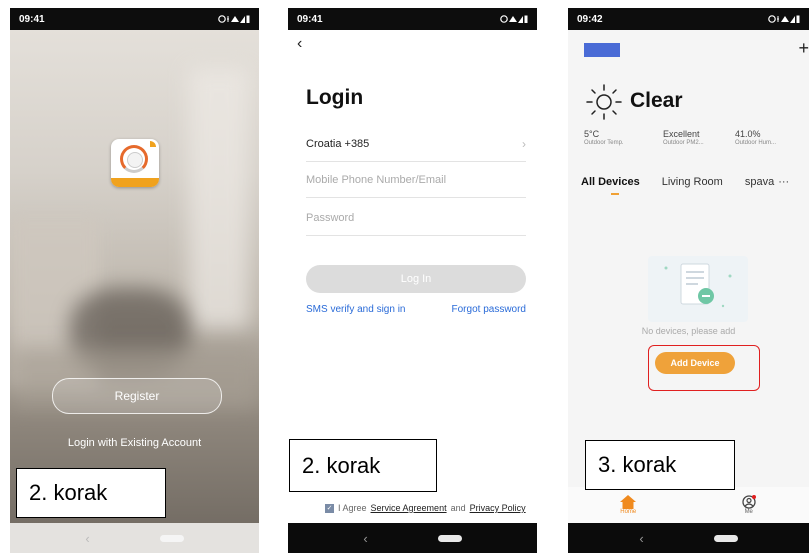 This screenshot has height=553, width=809. I want to click on tab-me: Me, so click(749, 505).